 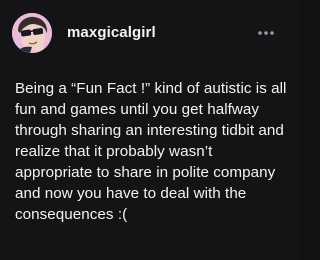 What do you see at coordinates (111, 33) in the screenshot?
I see `username: maxgicalgirl` at bounding box center [111, 33].